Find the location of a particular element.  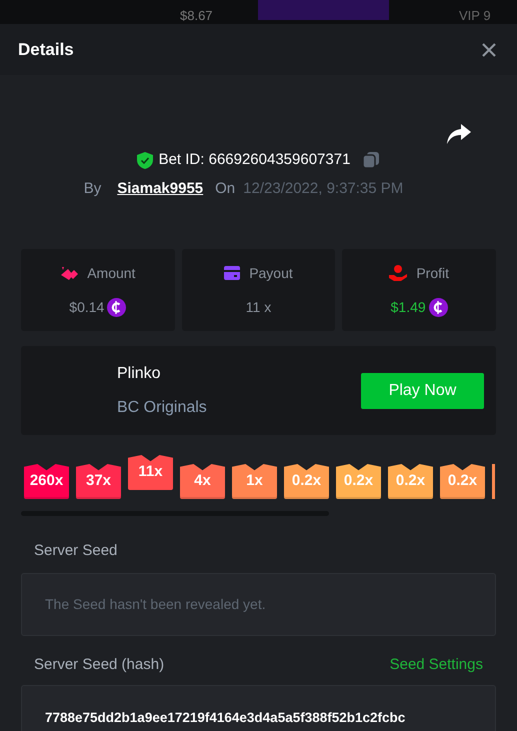

multiplier-bucket: 11x is located at coordinates (150, 472).